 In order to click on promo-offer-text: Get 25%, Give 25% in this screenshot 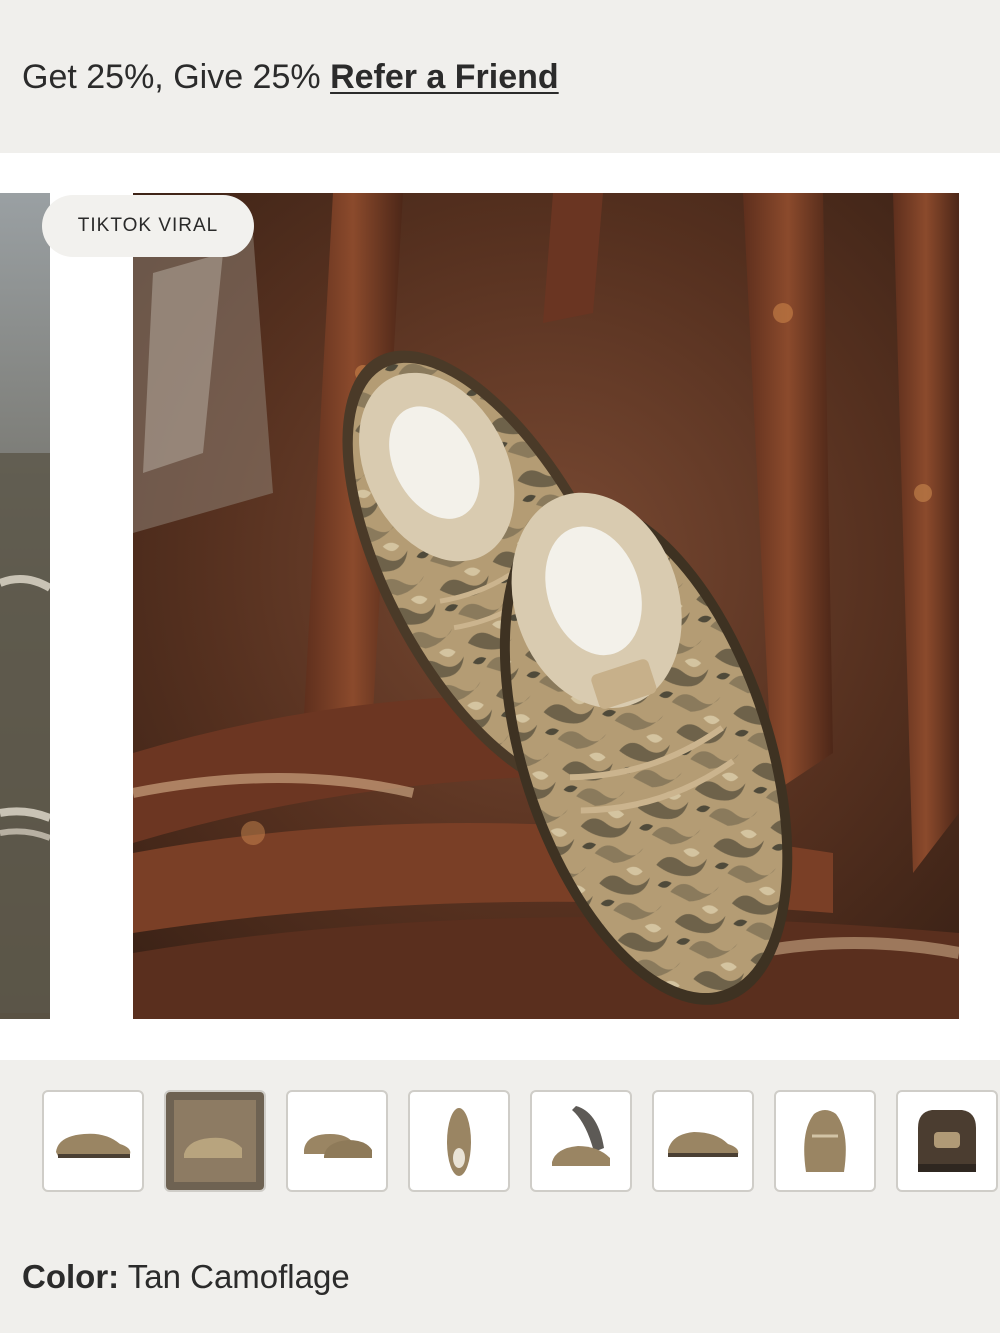, I will do `click(171, 77)`.